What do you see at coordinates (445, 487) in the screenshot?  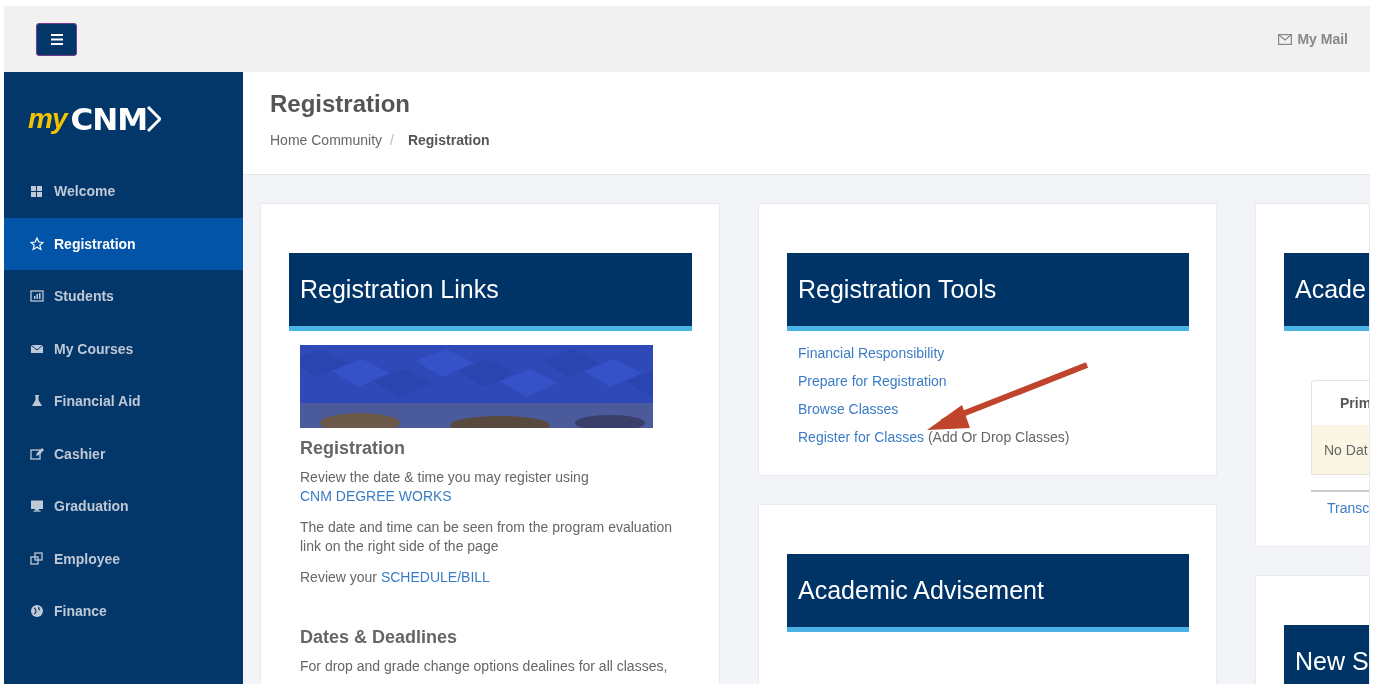 I see `paragraph: Review the date & time you may register using CNM DEGREE WORKS` at bounding box center [445, 487].